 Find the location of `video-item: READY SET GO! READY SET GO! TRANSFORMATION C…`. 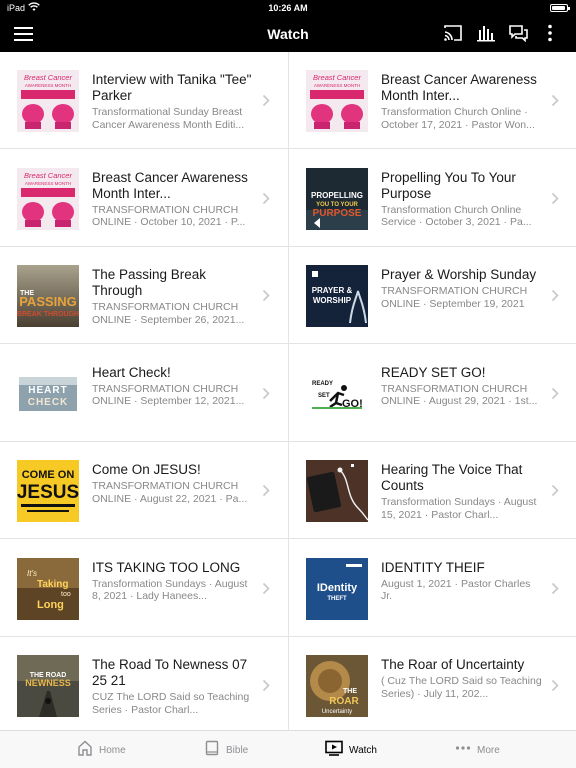

video-item: READY SET GO! READY SET GO! TRANSFORMATION C… is located at coordinates (432, 393).